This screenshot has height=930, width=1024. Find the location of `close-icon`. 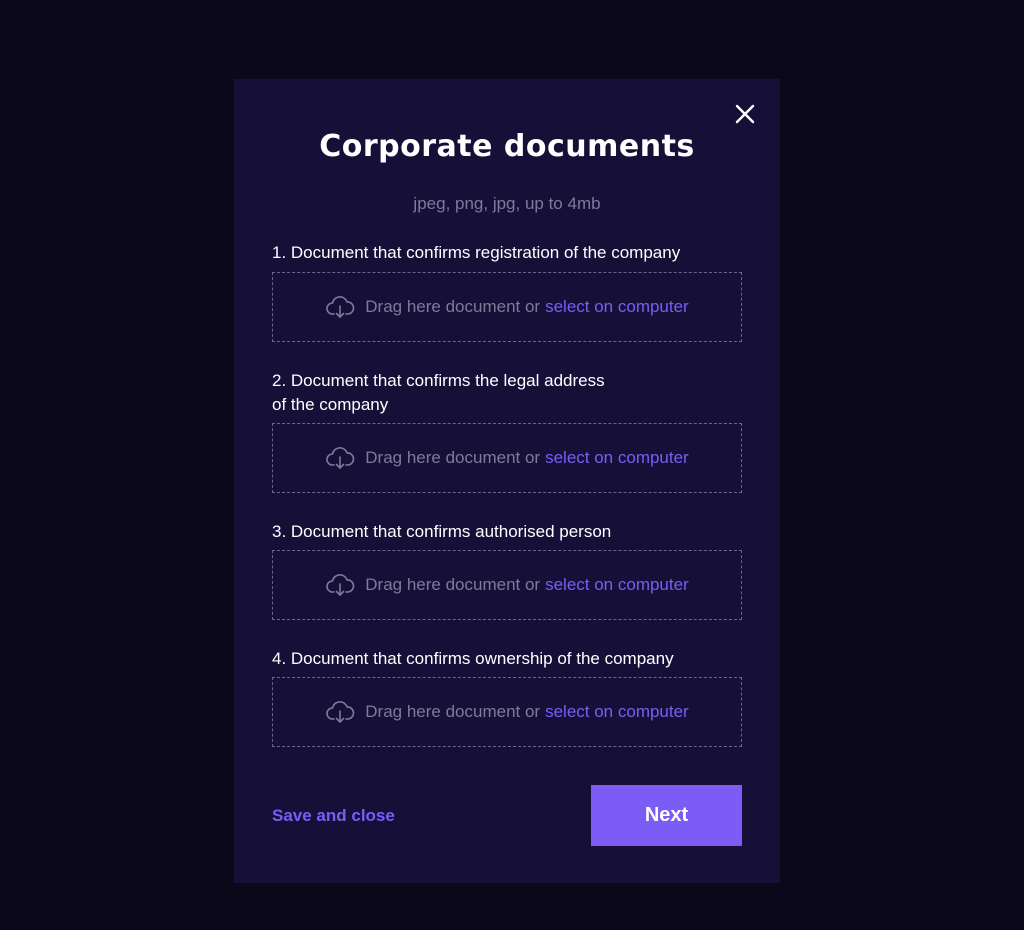

close-icon is located at coordinates (745, 114).